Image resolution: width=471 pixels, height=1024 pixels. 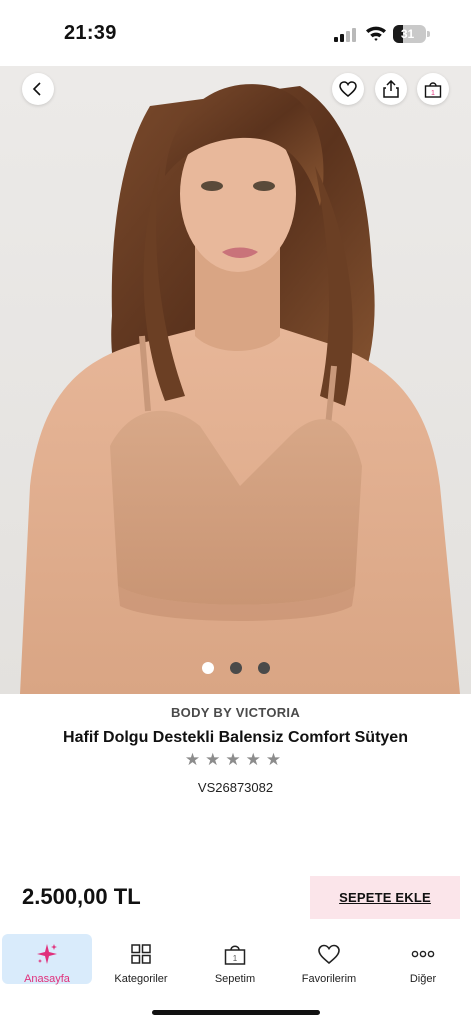 I want to click on battery-level-text: 31, so click(x=407, y=34).